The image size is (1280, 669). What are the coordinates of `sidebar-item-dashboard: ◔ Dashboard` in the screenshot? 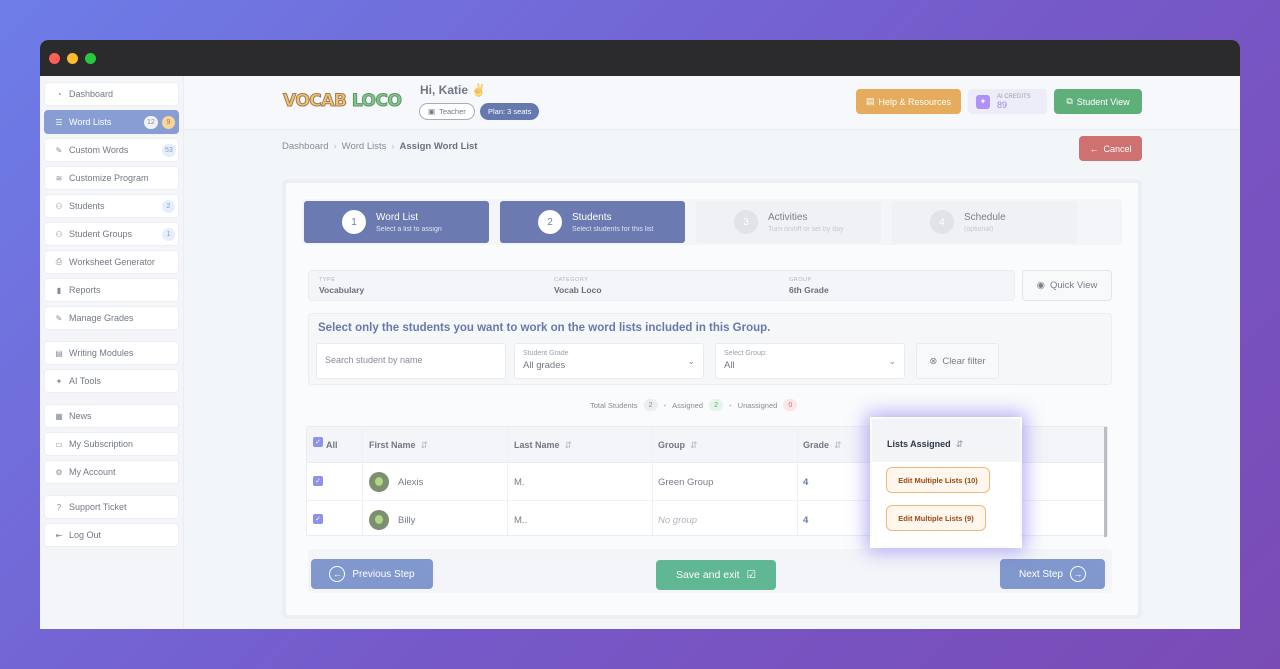 It's located at (111, 94).